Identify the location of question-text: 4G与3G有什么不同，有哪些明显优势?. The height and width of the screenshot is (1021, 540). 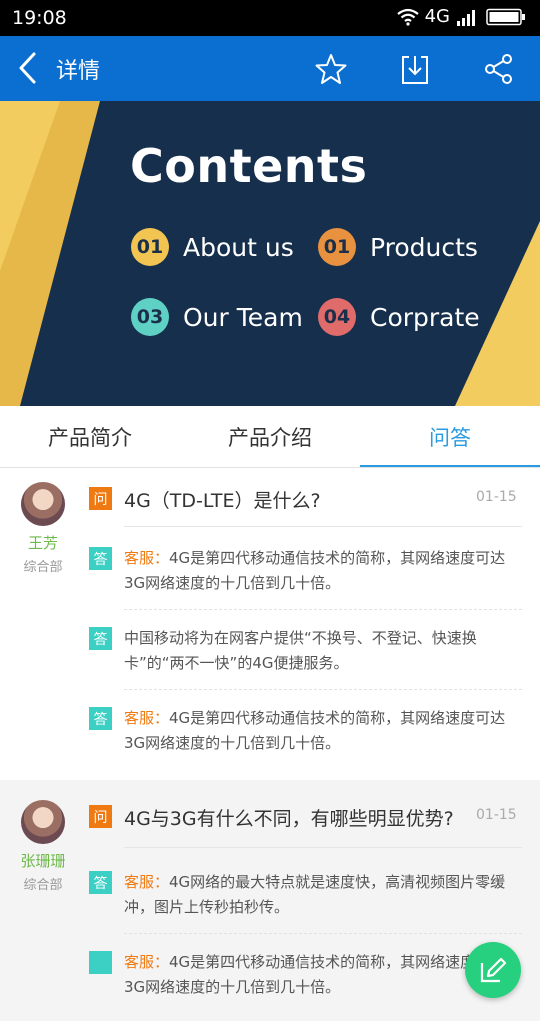
(289, 817).